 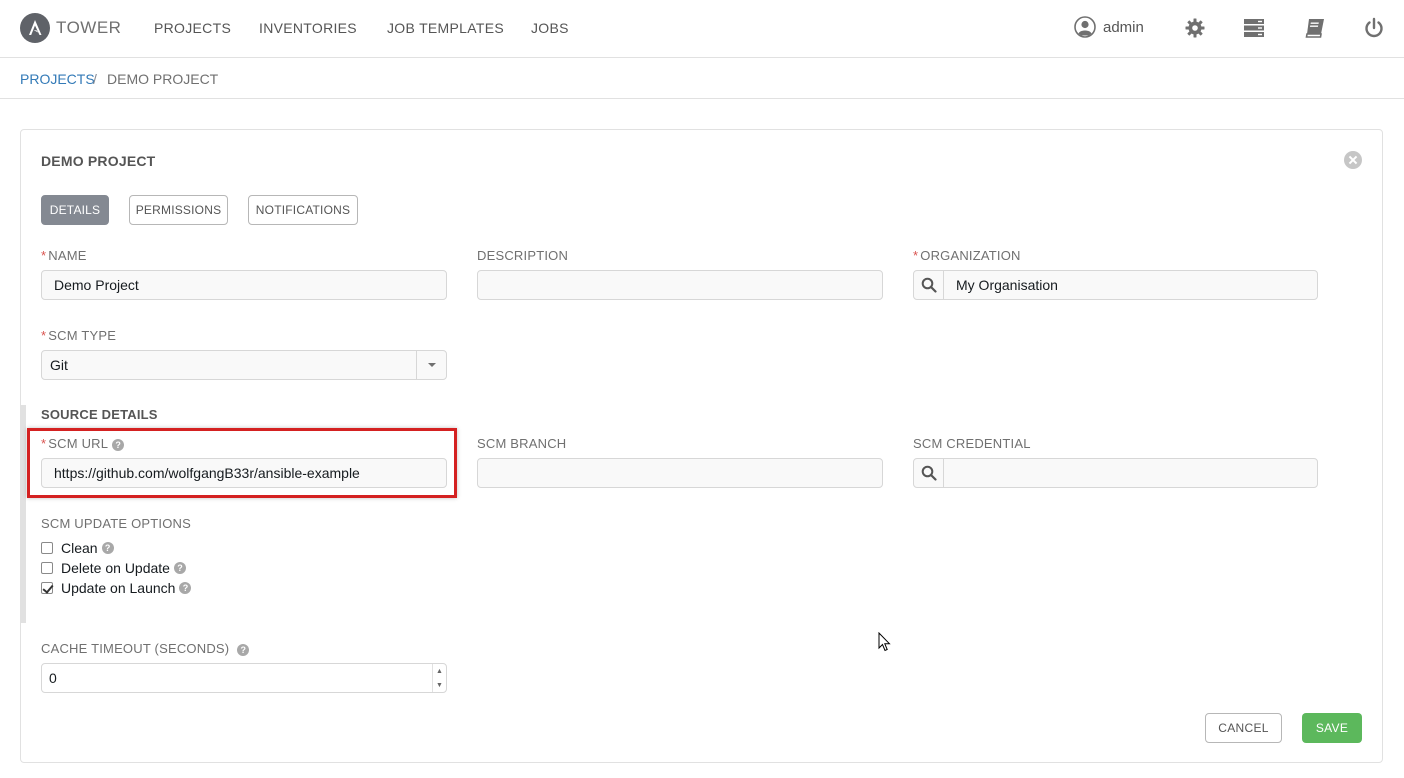 I want to click on organization-label: * ORGANIZATION, so click(x=967, y=255).